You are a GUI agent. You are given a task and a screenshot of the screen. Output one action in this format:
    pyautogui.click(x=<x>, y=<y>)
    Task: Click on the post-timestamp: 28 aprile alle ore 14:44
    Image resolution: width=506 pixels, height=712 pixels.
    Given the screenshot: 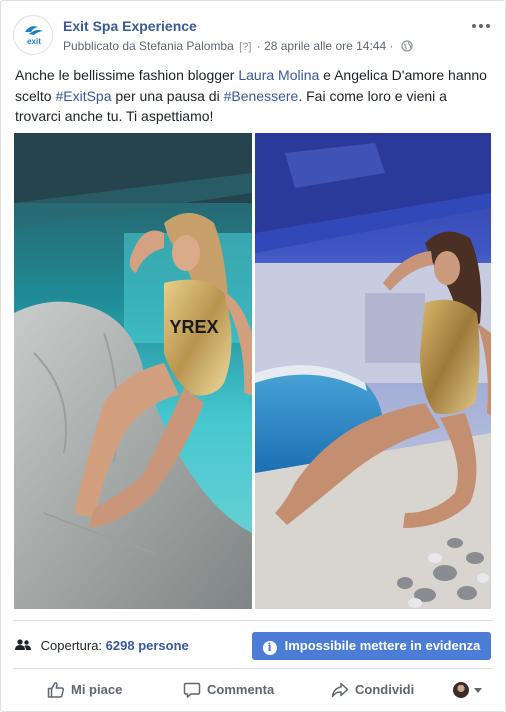 What is the action you would take?
    pyautogui.click(x=325, y=46)
    